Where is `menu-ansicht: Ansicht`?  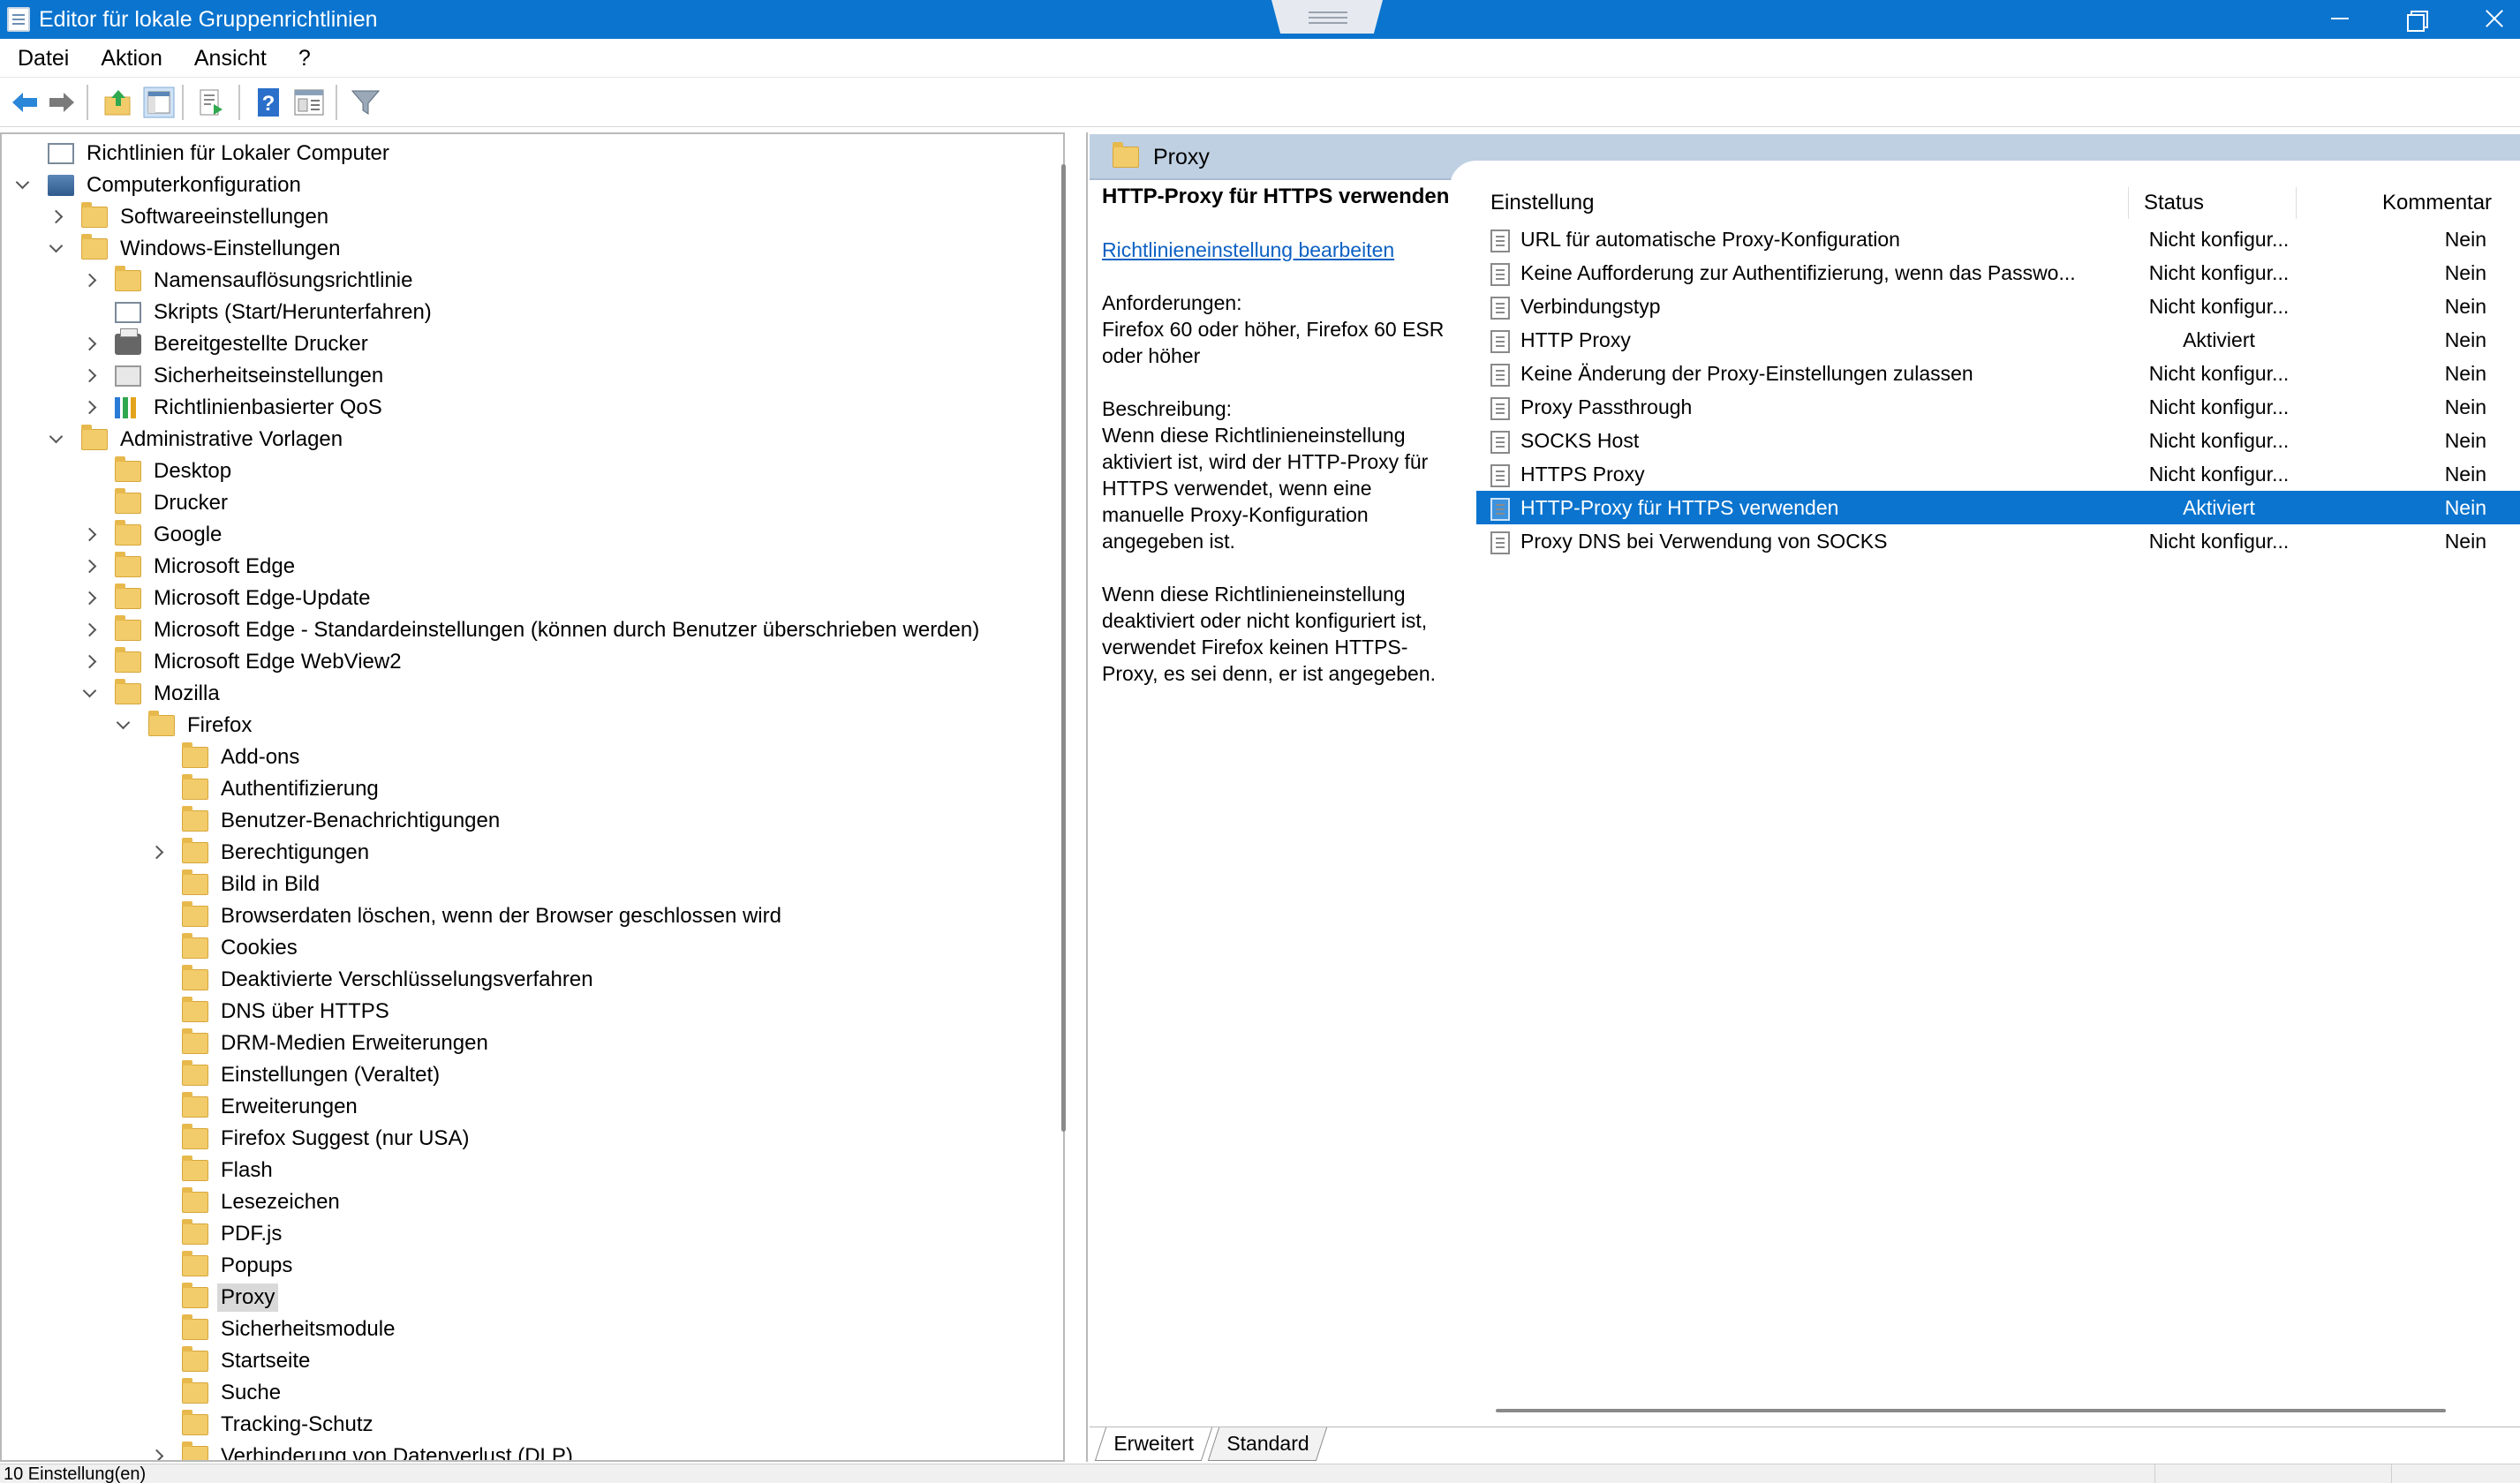
menu-ansicht: Ansicht is located at coordinates (230, 59).